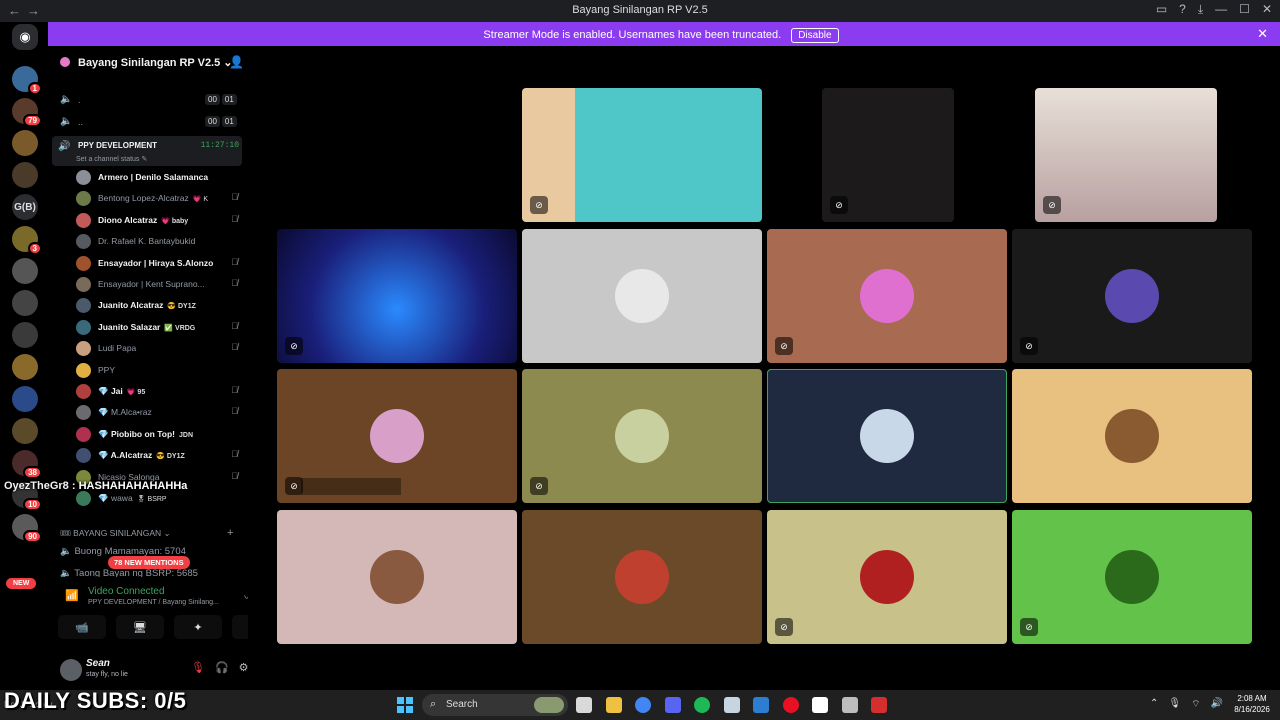 This screenshot has width=1280, height=720. I want to click on mute-icon: 🎙, so click(198, 667).